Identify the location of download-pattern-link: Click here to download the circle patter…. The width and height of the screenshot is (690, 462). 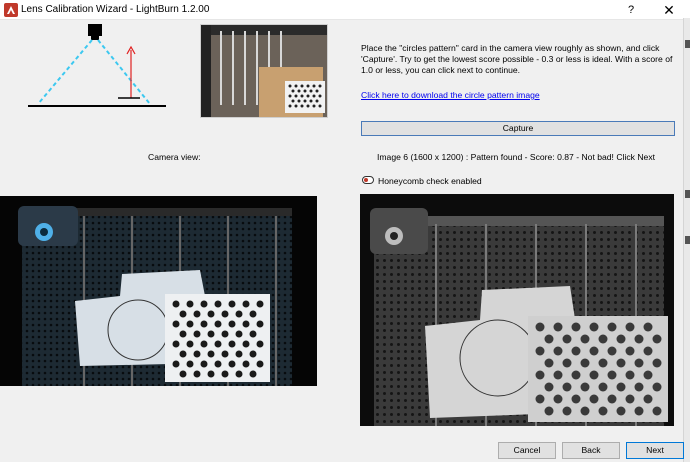
(450, 95).